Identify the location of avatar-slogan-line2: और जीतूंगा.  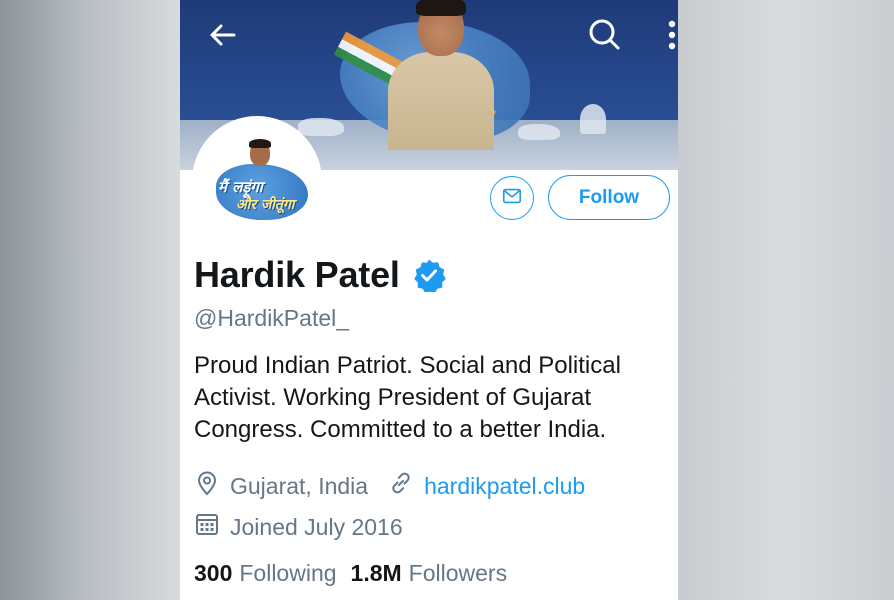
(265, 205).